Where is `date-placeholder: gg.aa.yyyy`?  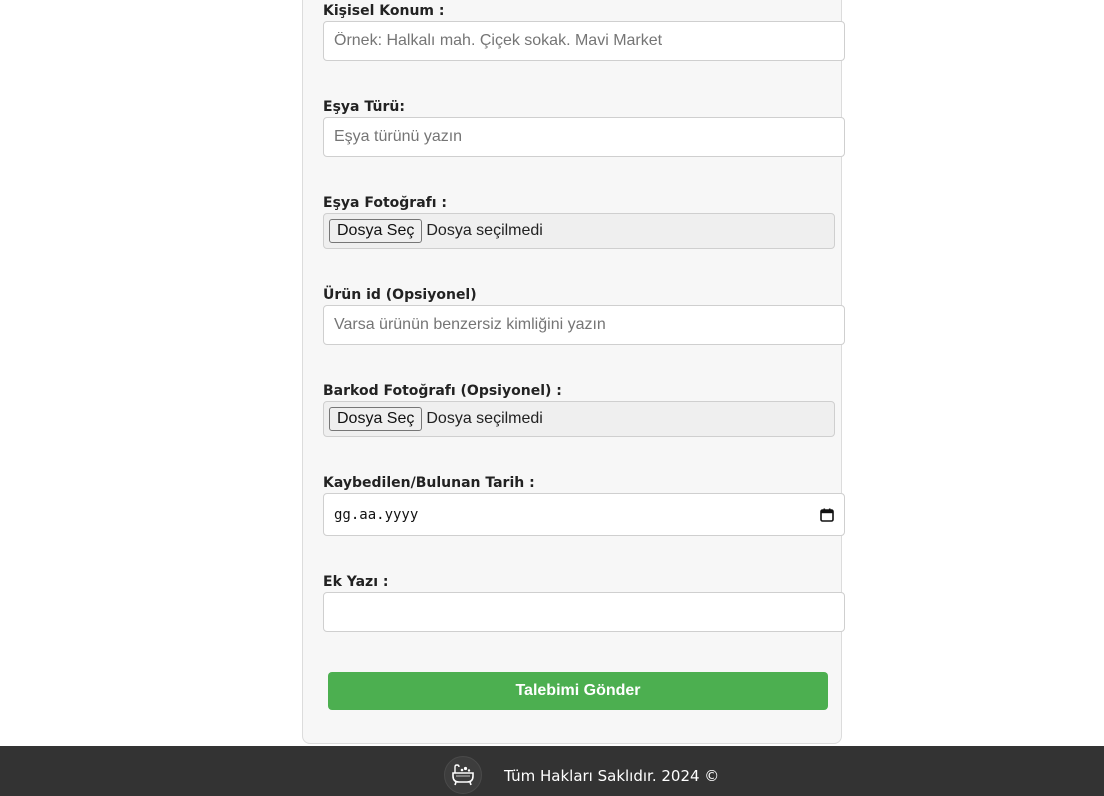
date-placeholder: gg.aa.yyyy is located at coordinates (376, 514).